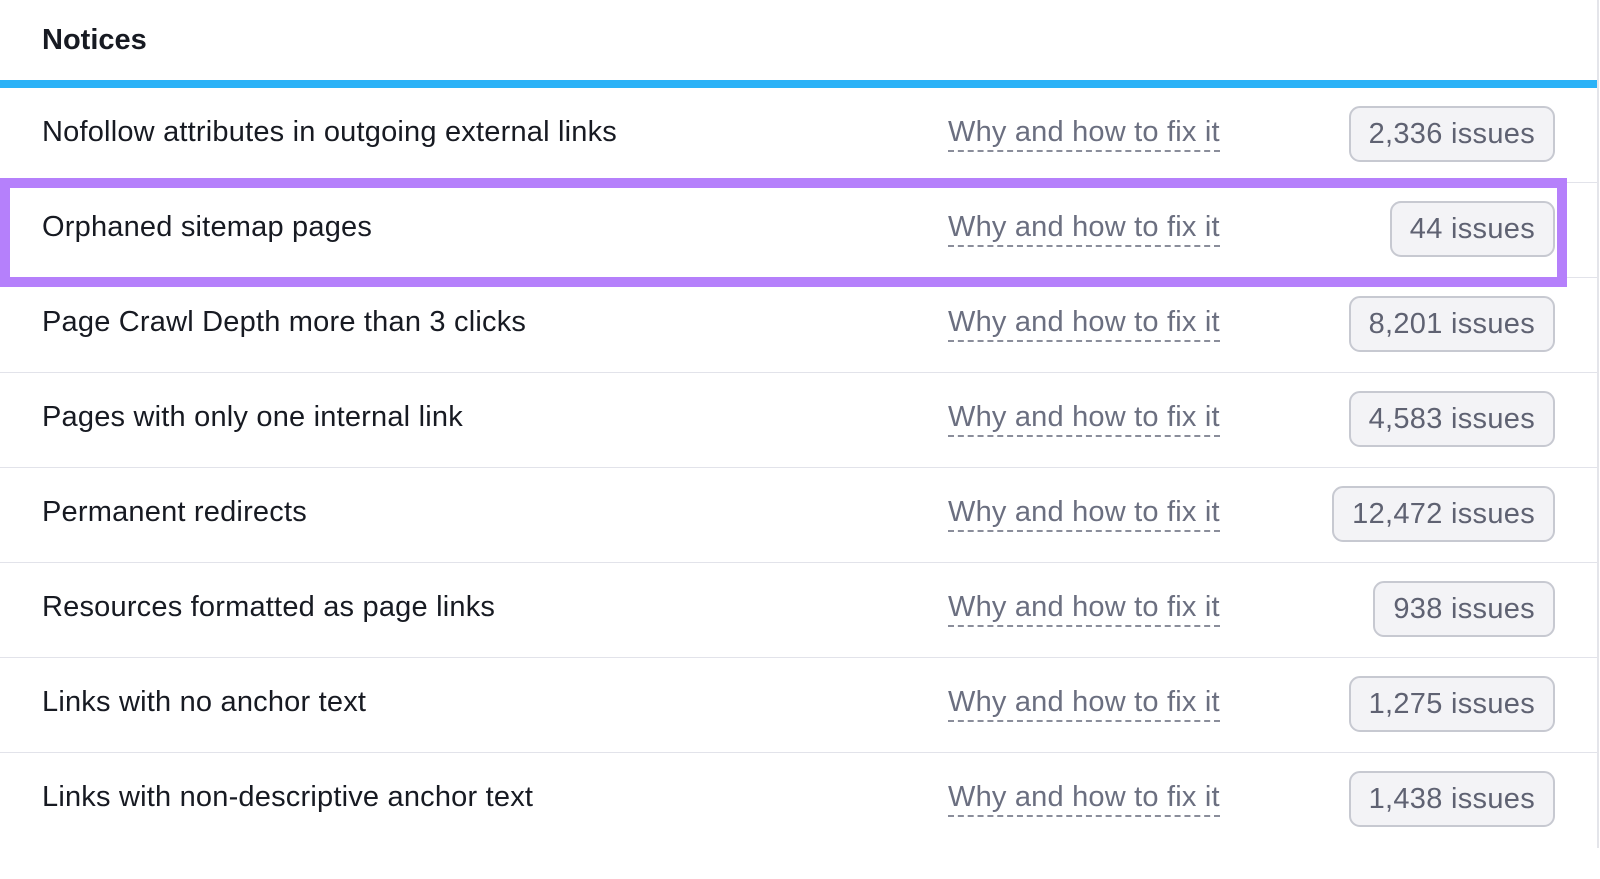  Describe the element at coordinates (1472, 229) in the screenshot. I see `issues-count-badge: 44 issues` at that location.